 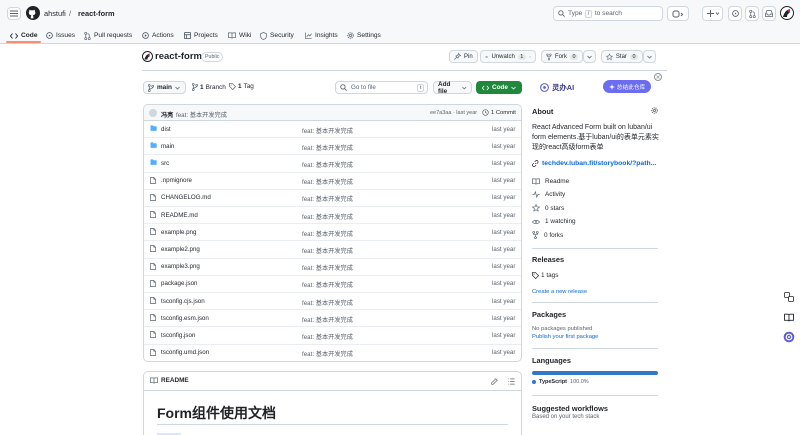 What do you see at coordinates (180, 249) in the screenshot?
I see `file-name: example2.png` at bounding box center [180, 249].